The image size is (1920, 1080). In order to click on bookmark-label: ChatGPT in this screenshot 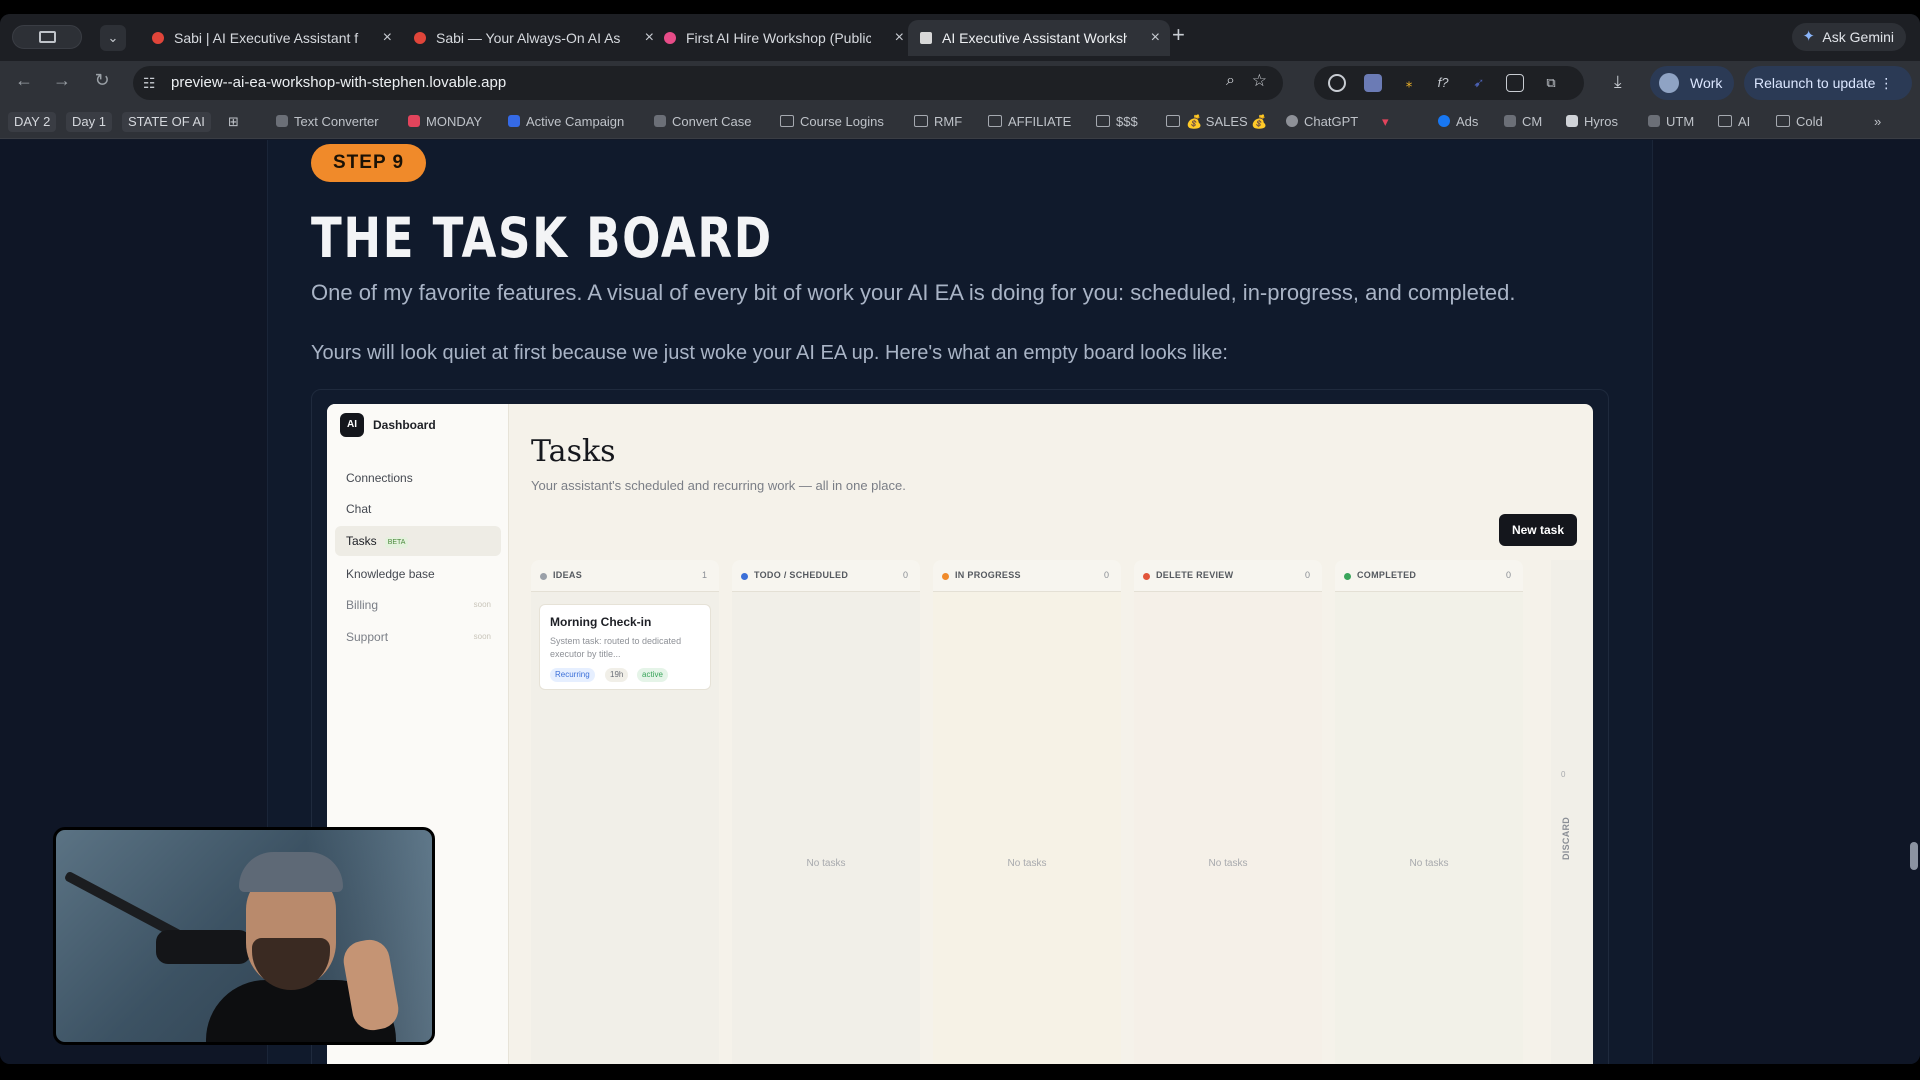, I will do `click(1331, 121)`.